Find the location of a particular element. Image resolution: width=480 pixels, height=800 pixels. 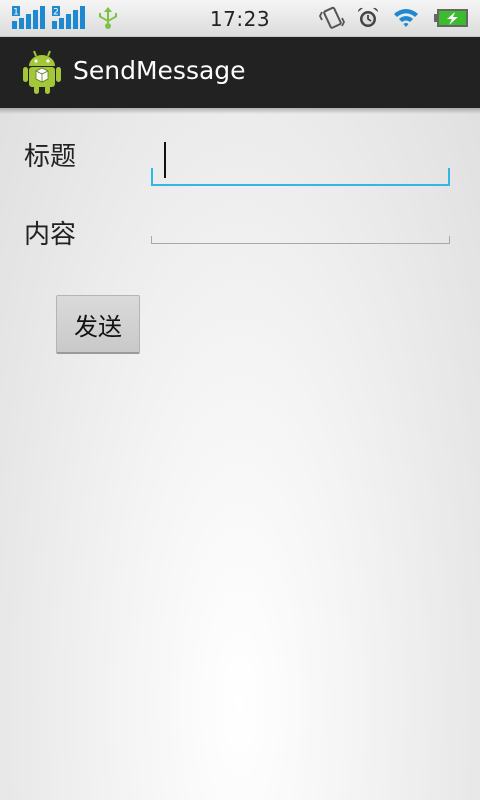

wifi-icon is located at coordinates (406, 18).